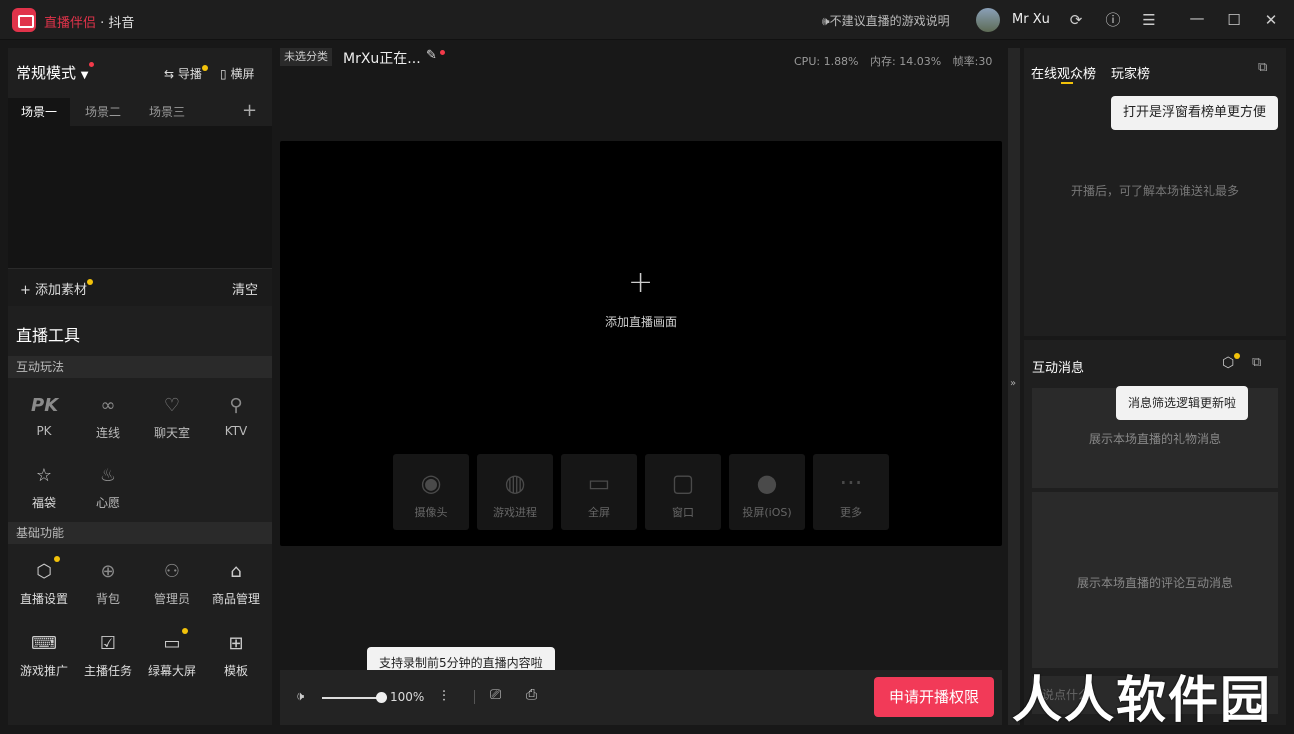 This screenshot has height=734, width=1294. What do you see at coordinates (103, 112) in the screenshot?
I see `tab-scene-2: 场景二` at bounding box center [103, 112].